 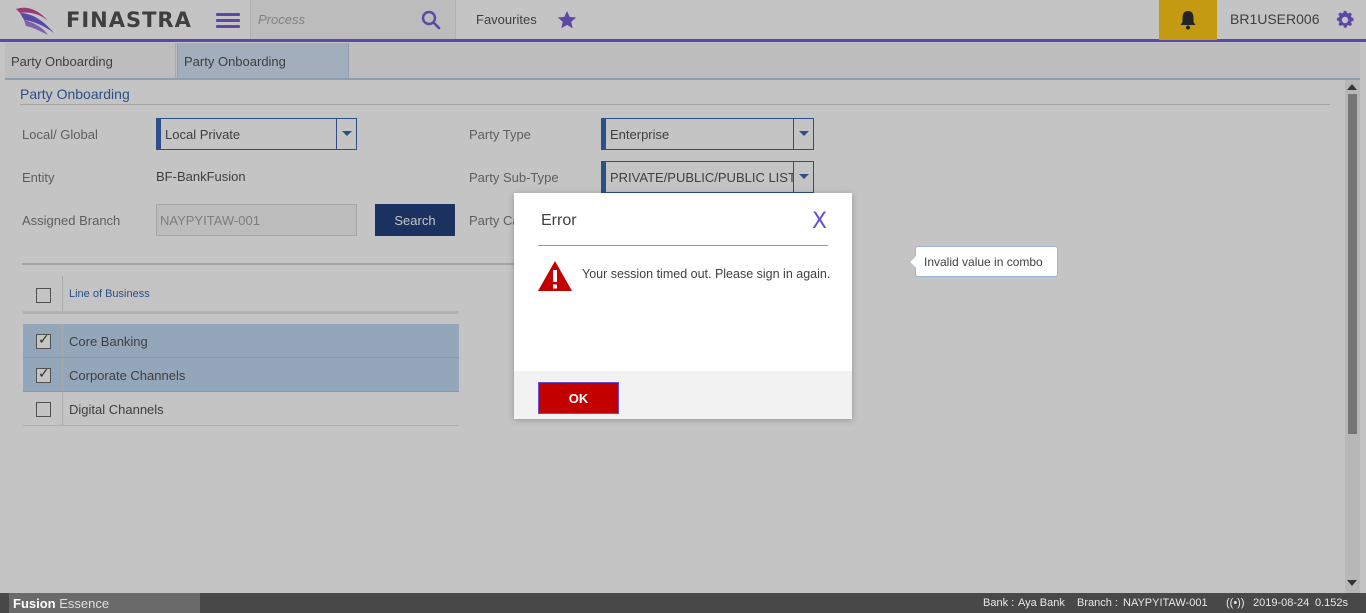 I want to click on status-timing: 0.152s, so click(x=1332, y=603).